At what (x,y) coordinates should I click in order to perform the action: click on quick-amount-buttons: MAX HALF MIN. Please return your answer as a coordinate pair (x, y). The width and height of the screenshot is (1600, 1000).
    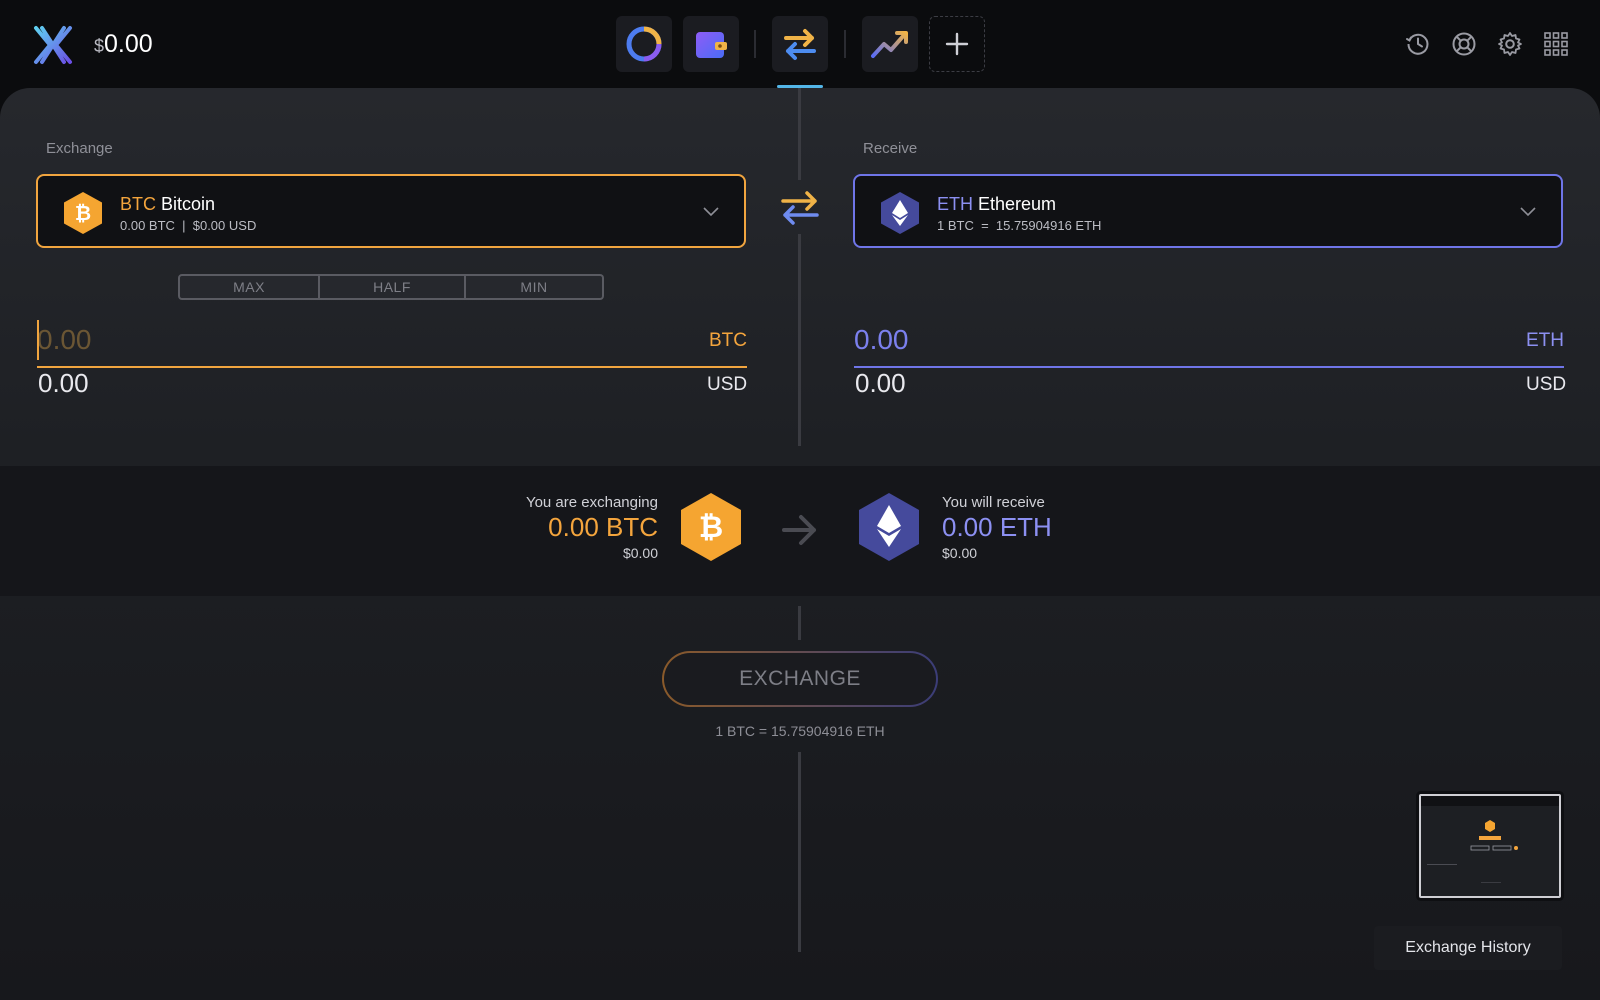
    Looking at the image, I should click on (391, 287).